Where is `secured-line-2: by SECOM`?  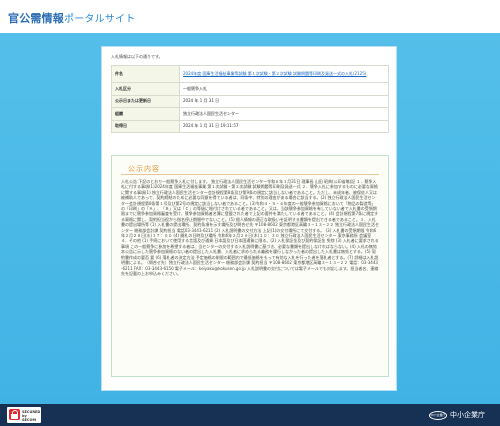
secured-line-2: by SECOM is located at coordinates (29, 418).